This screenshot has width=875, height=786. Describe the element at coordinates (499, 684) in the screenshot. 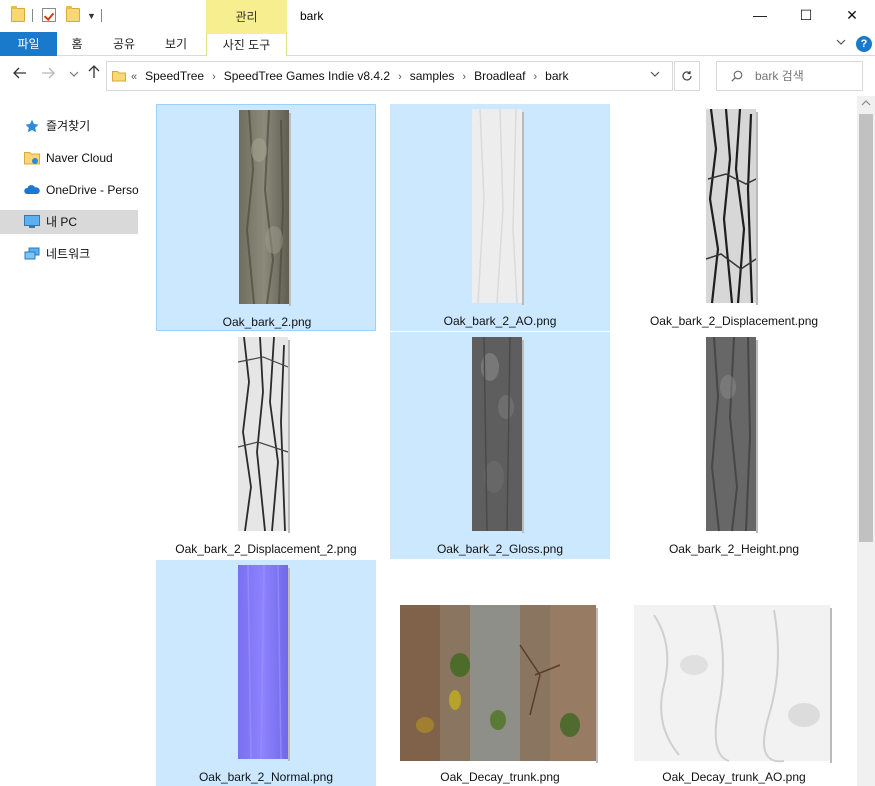

I see `thumbnail-decay-trunk` at that location.